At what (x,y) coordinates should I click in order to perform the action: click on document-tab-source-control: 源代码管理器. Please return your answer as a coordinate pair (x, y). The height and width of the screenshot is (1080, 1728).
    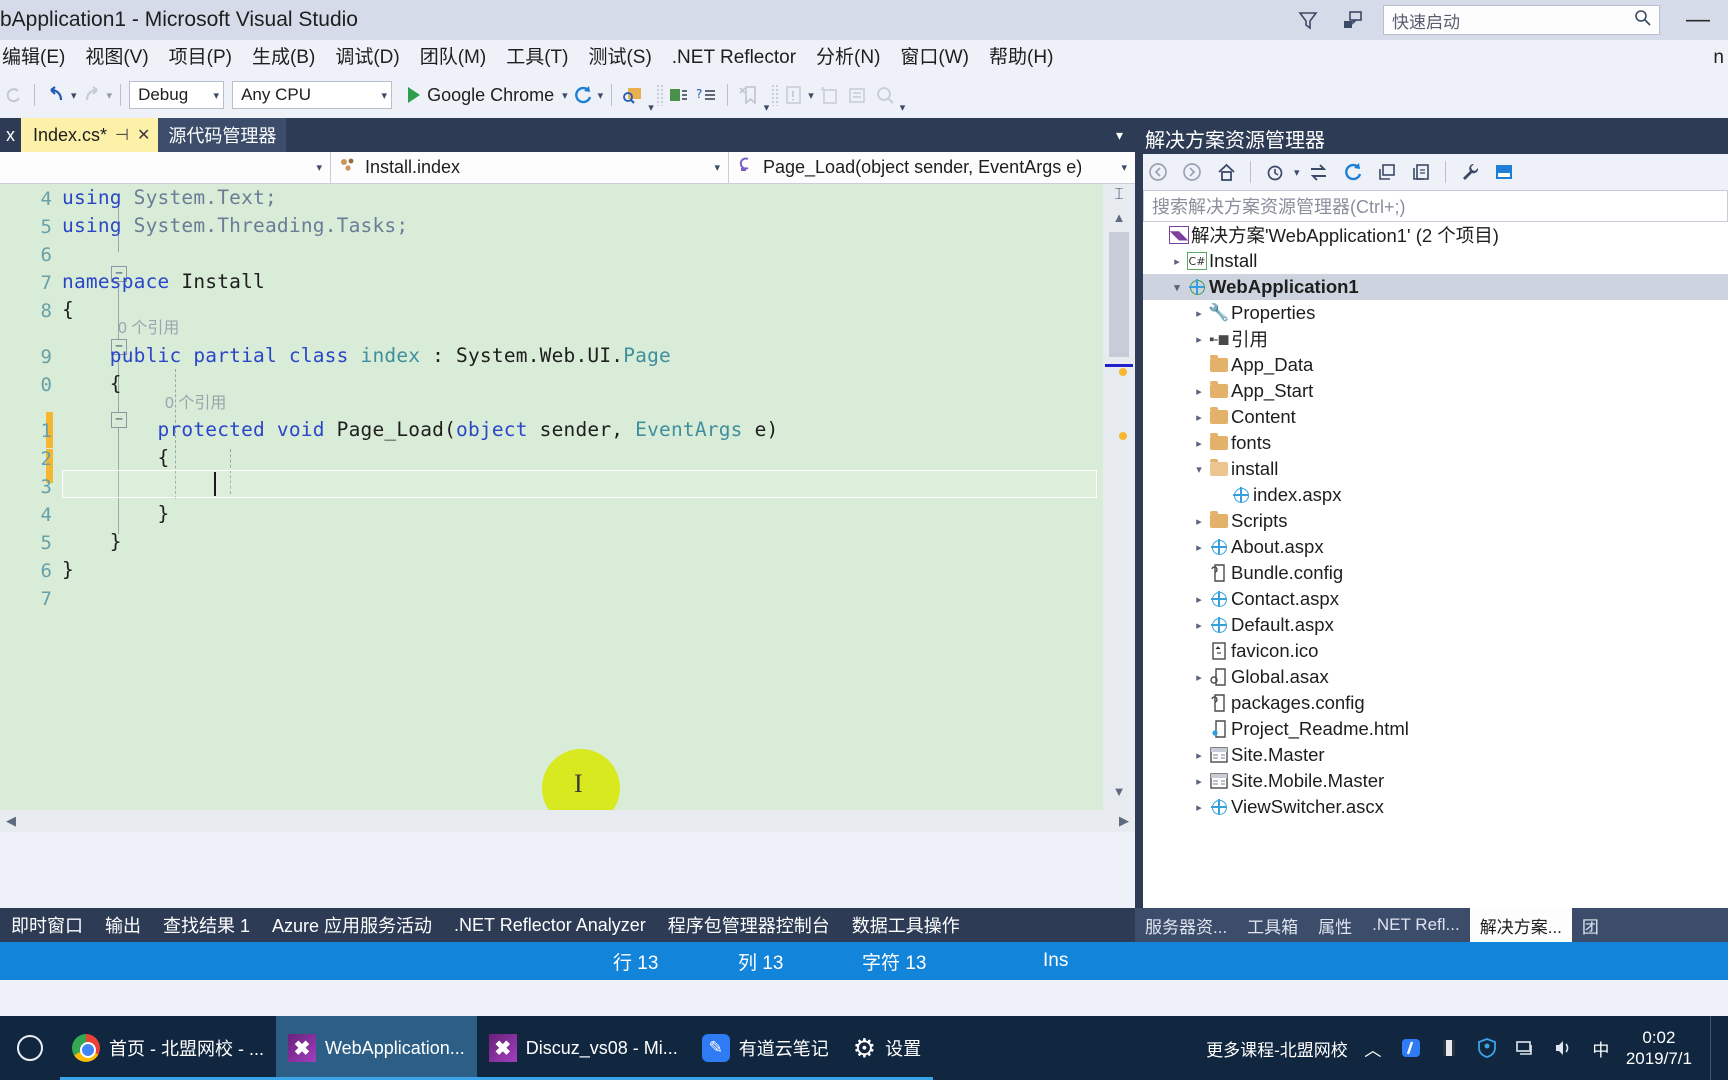
    Looking at the image, I should click on (222, 135).